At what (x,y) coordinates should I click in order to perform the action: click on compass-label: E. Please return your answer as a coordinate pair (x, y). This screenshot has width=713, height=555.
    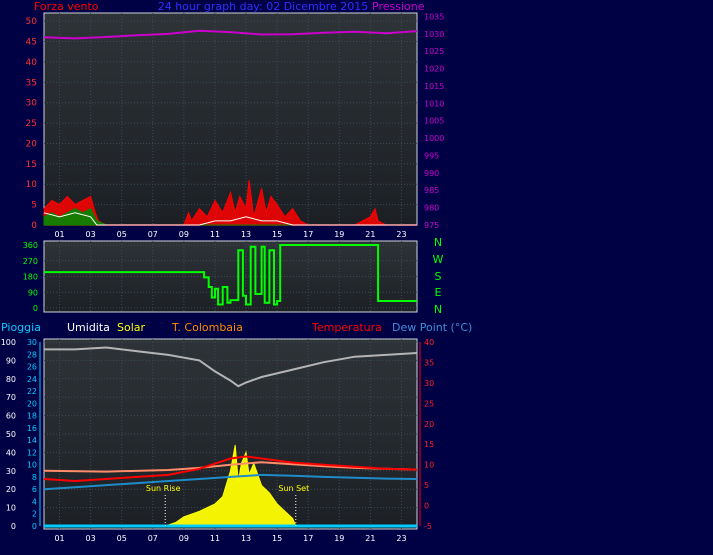
    Looking at the image, I should click on (438, 292).